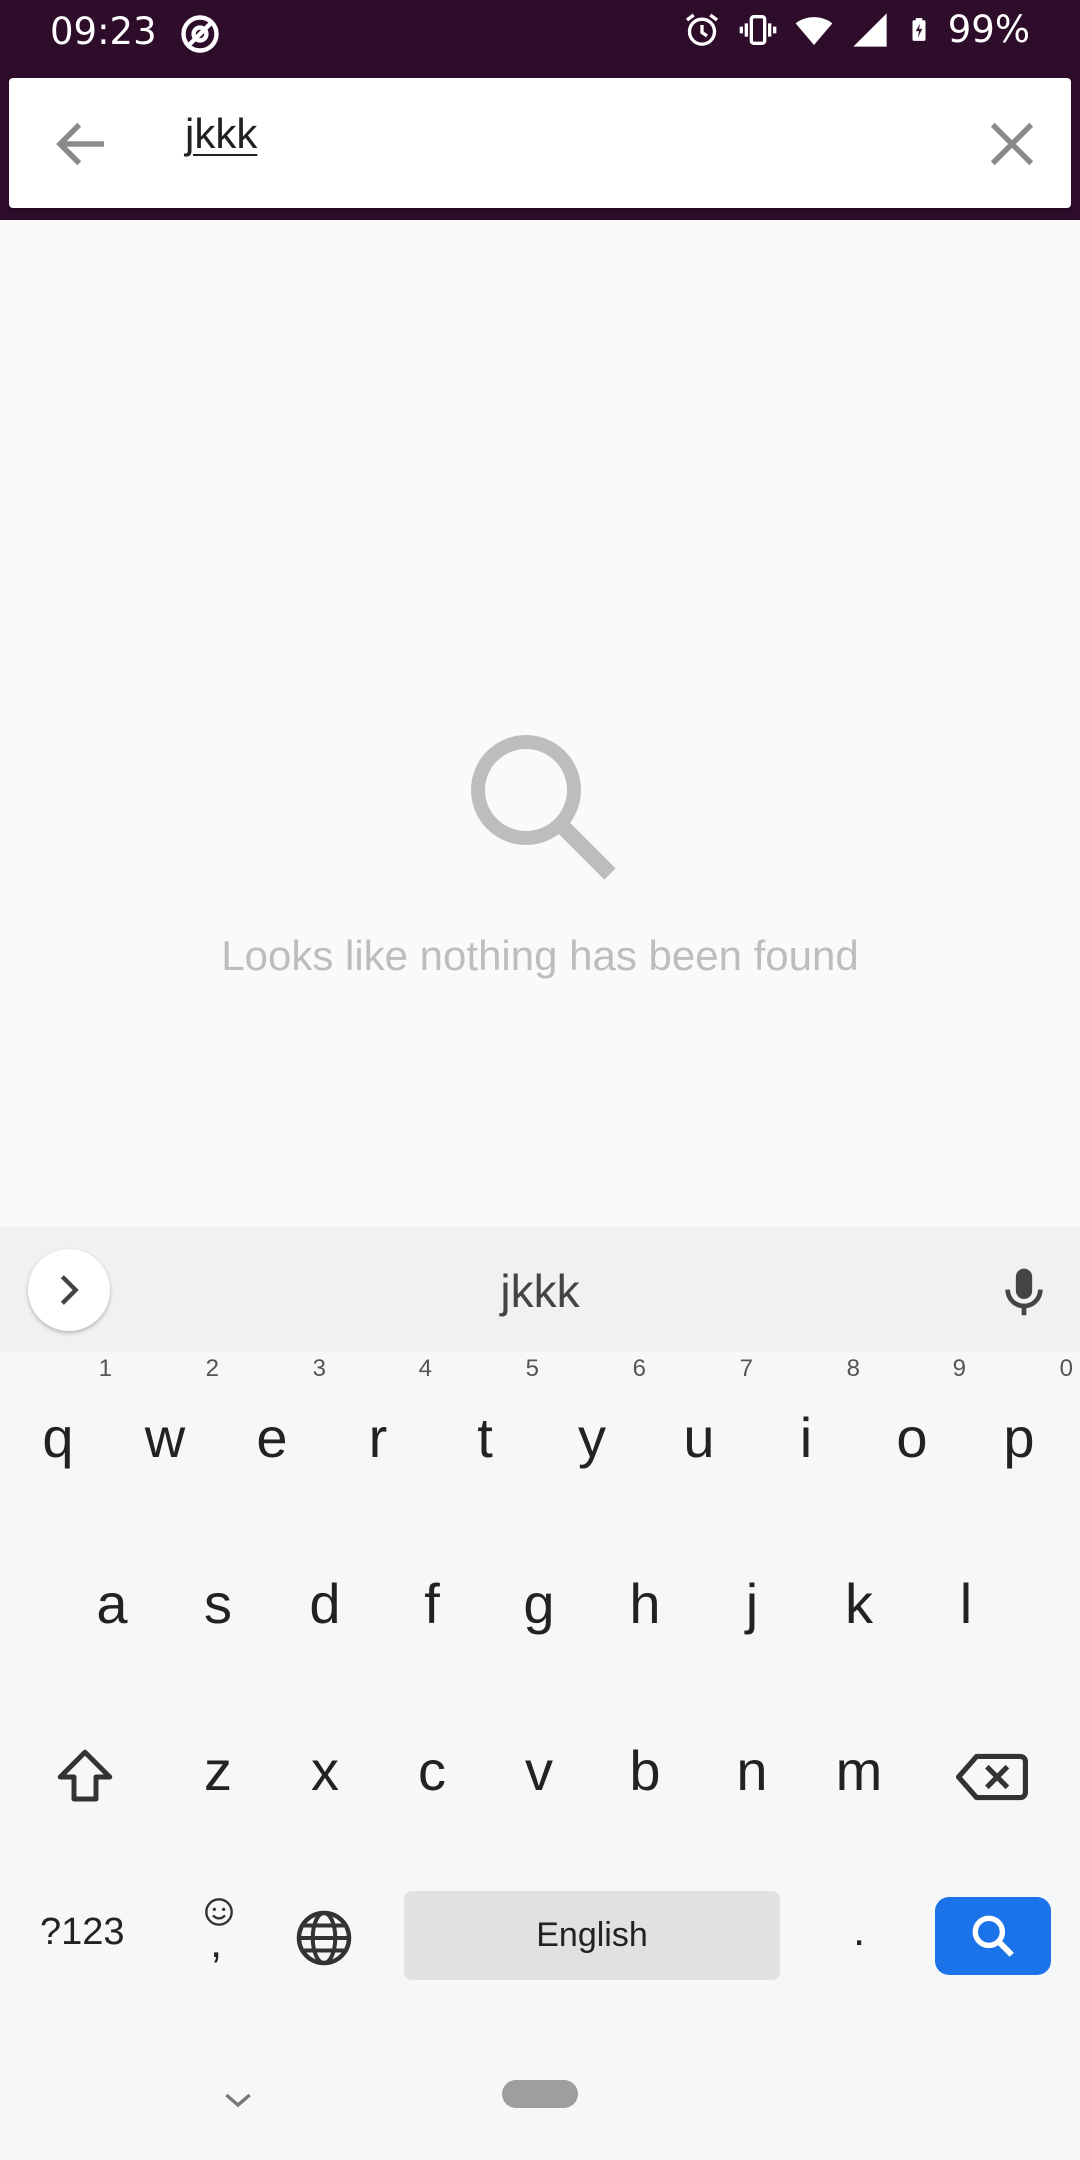 This screenshot has height=2160, width=1080. What do you see at coordinates (272, 1437) in the screenshot?
I see `key-label: e` at bounding box center [272, 1437].